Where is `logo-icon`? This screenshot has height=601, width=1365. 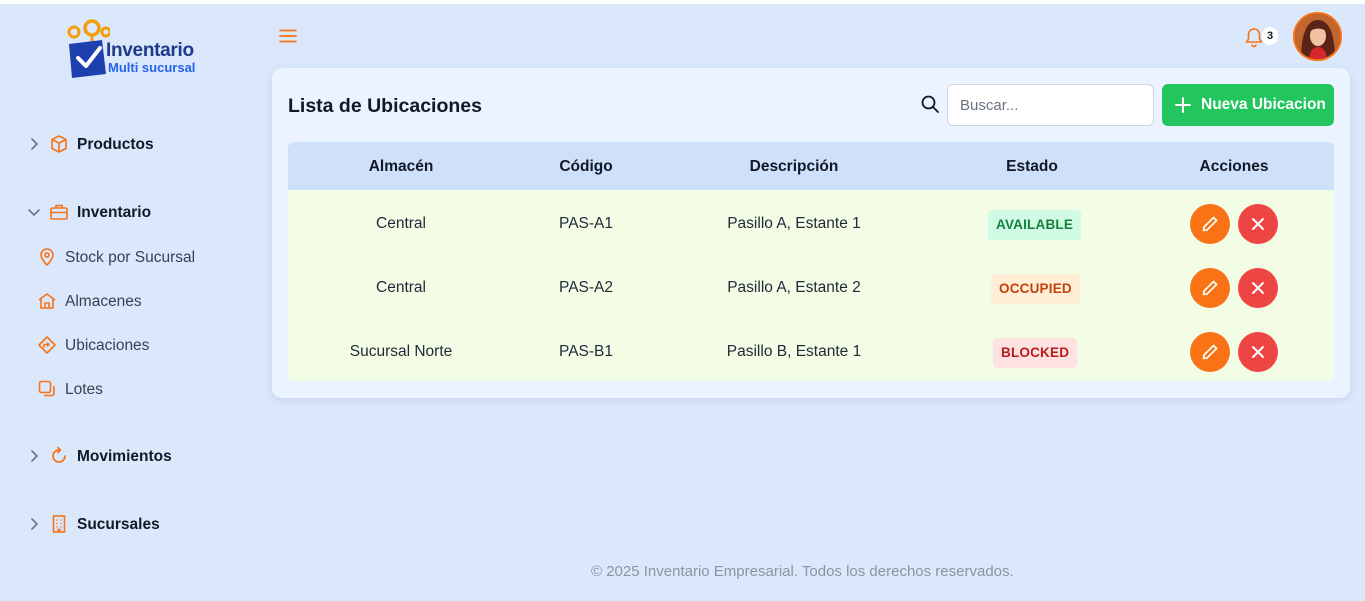 logo-icon is located at coordinates (88, 48).